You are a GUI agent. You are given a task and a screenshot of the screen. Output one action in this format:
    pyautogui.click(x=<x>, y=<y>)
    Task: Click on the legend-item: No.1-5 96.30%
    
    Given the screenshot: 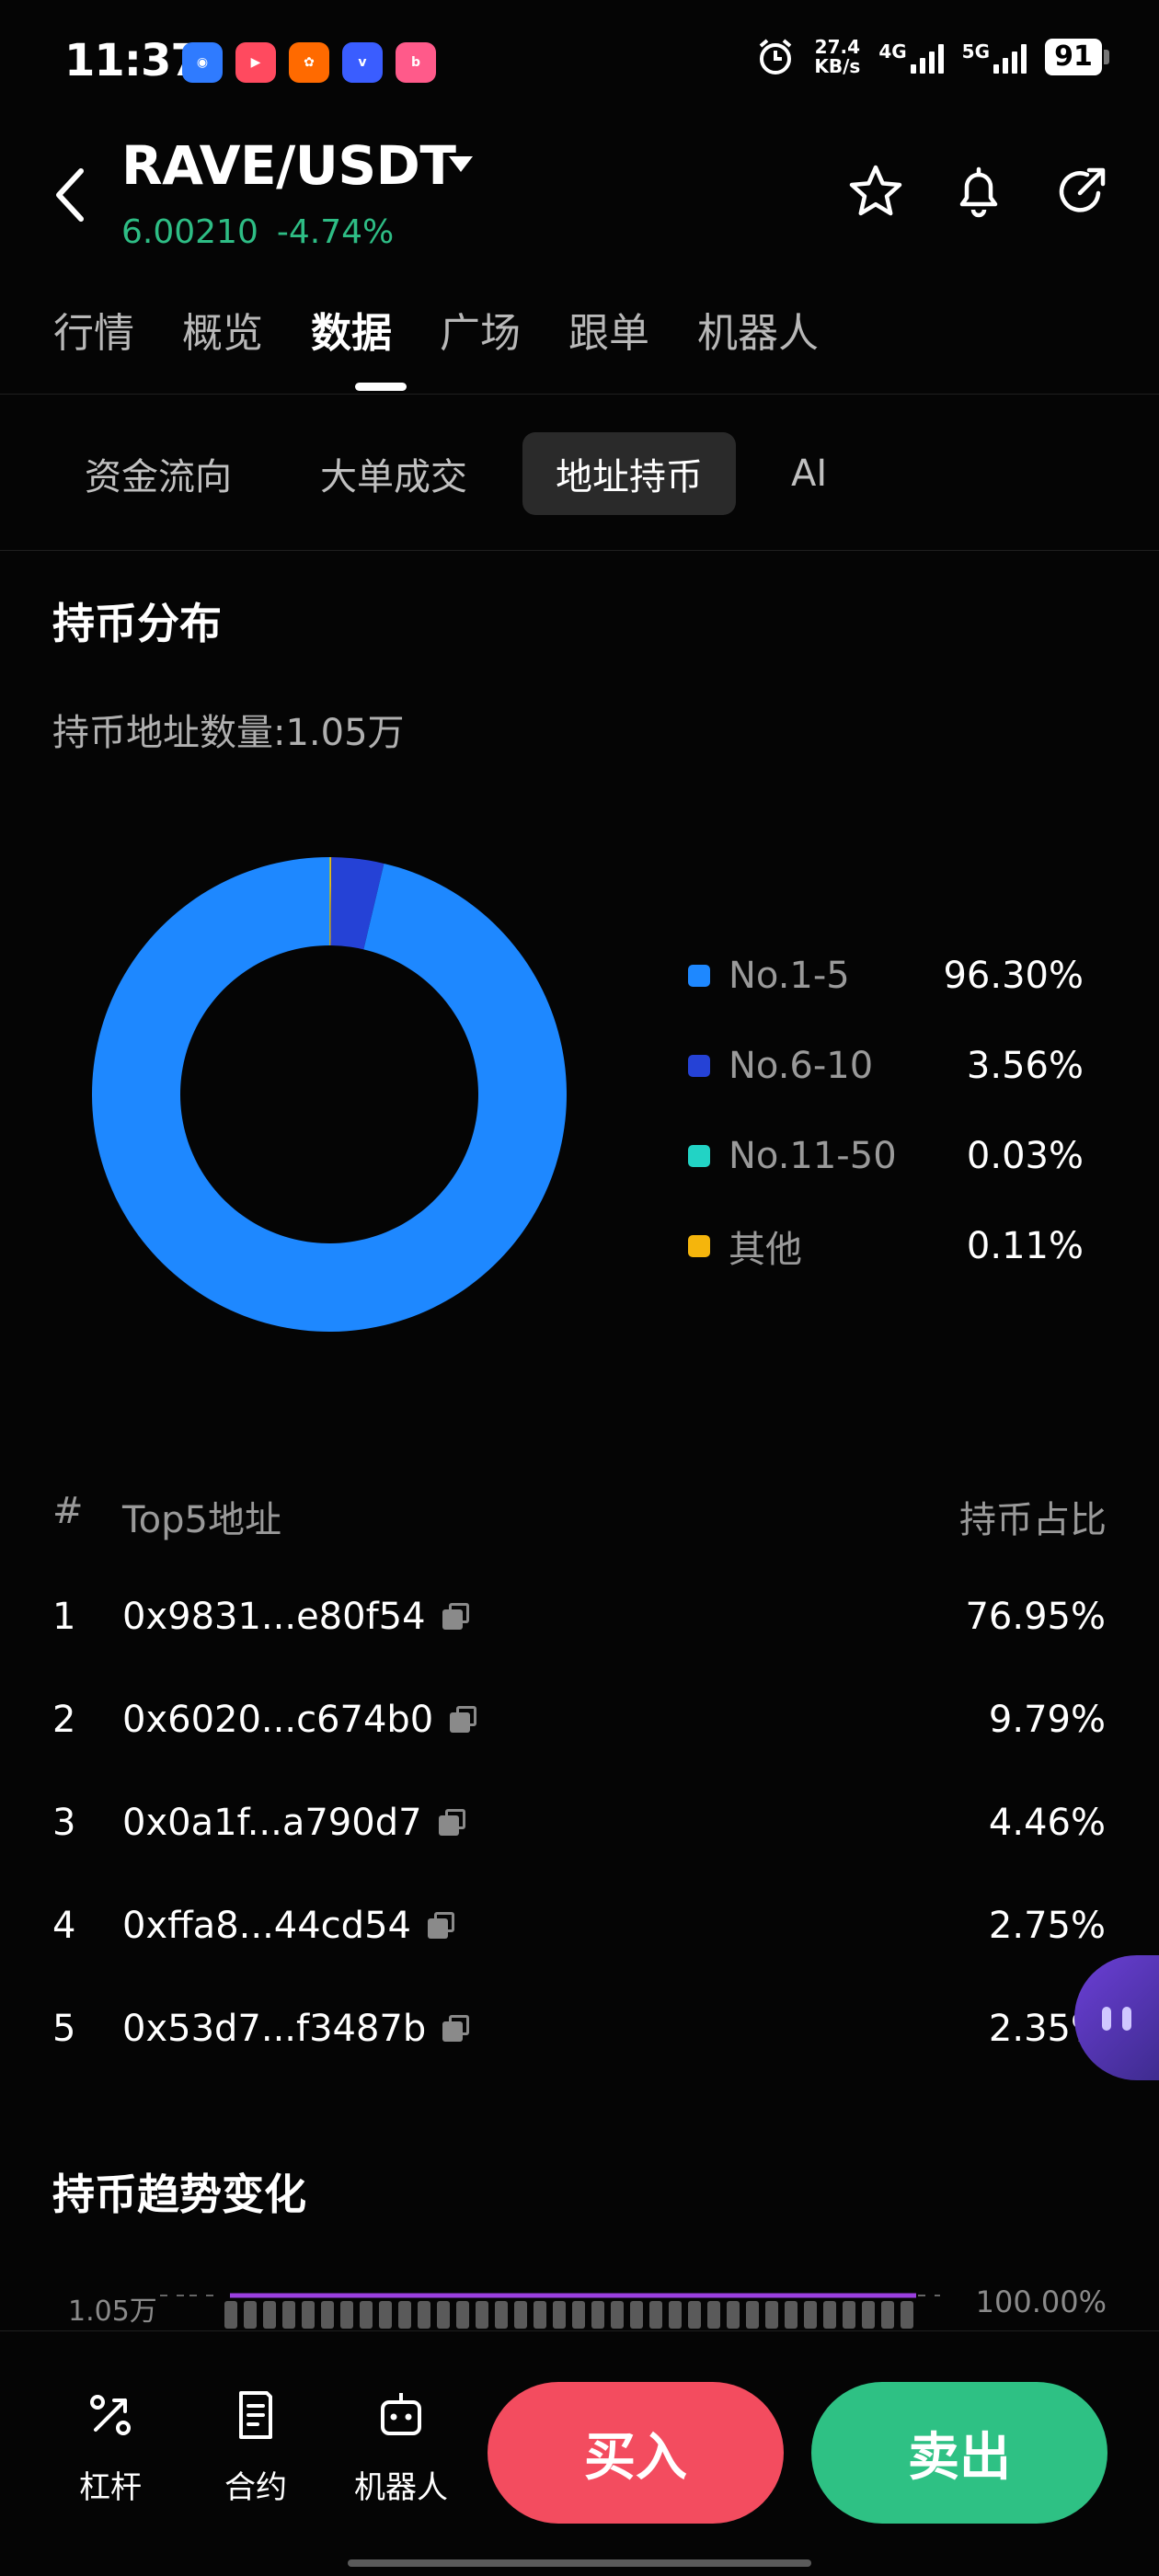 What is the action you would take?
    pyautogui.click(x=886, y=976)
    